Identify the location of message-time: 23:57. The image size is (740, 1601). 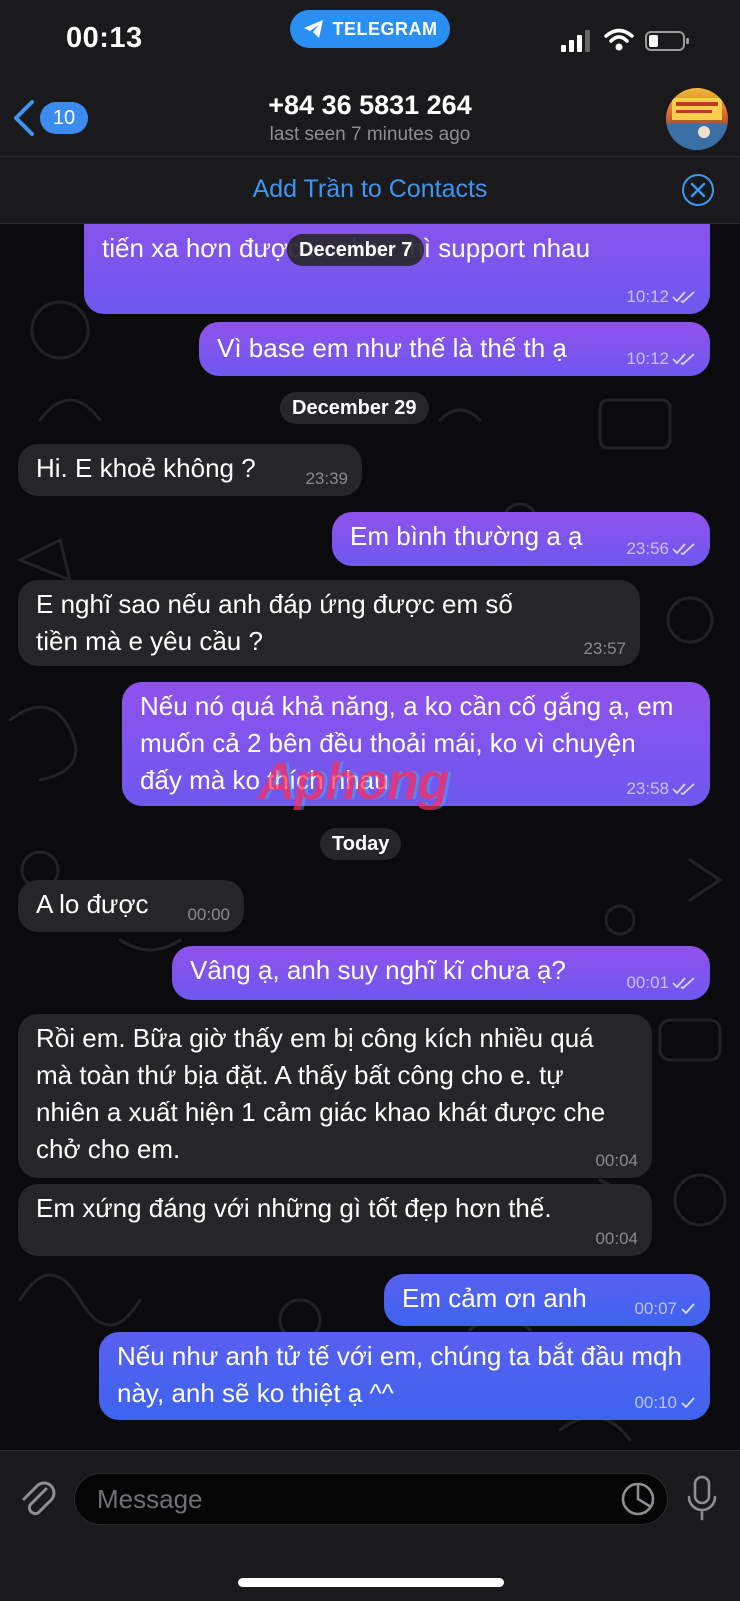
(604, 648).